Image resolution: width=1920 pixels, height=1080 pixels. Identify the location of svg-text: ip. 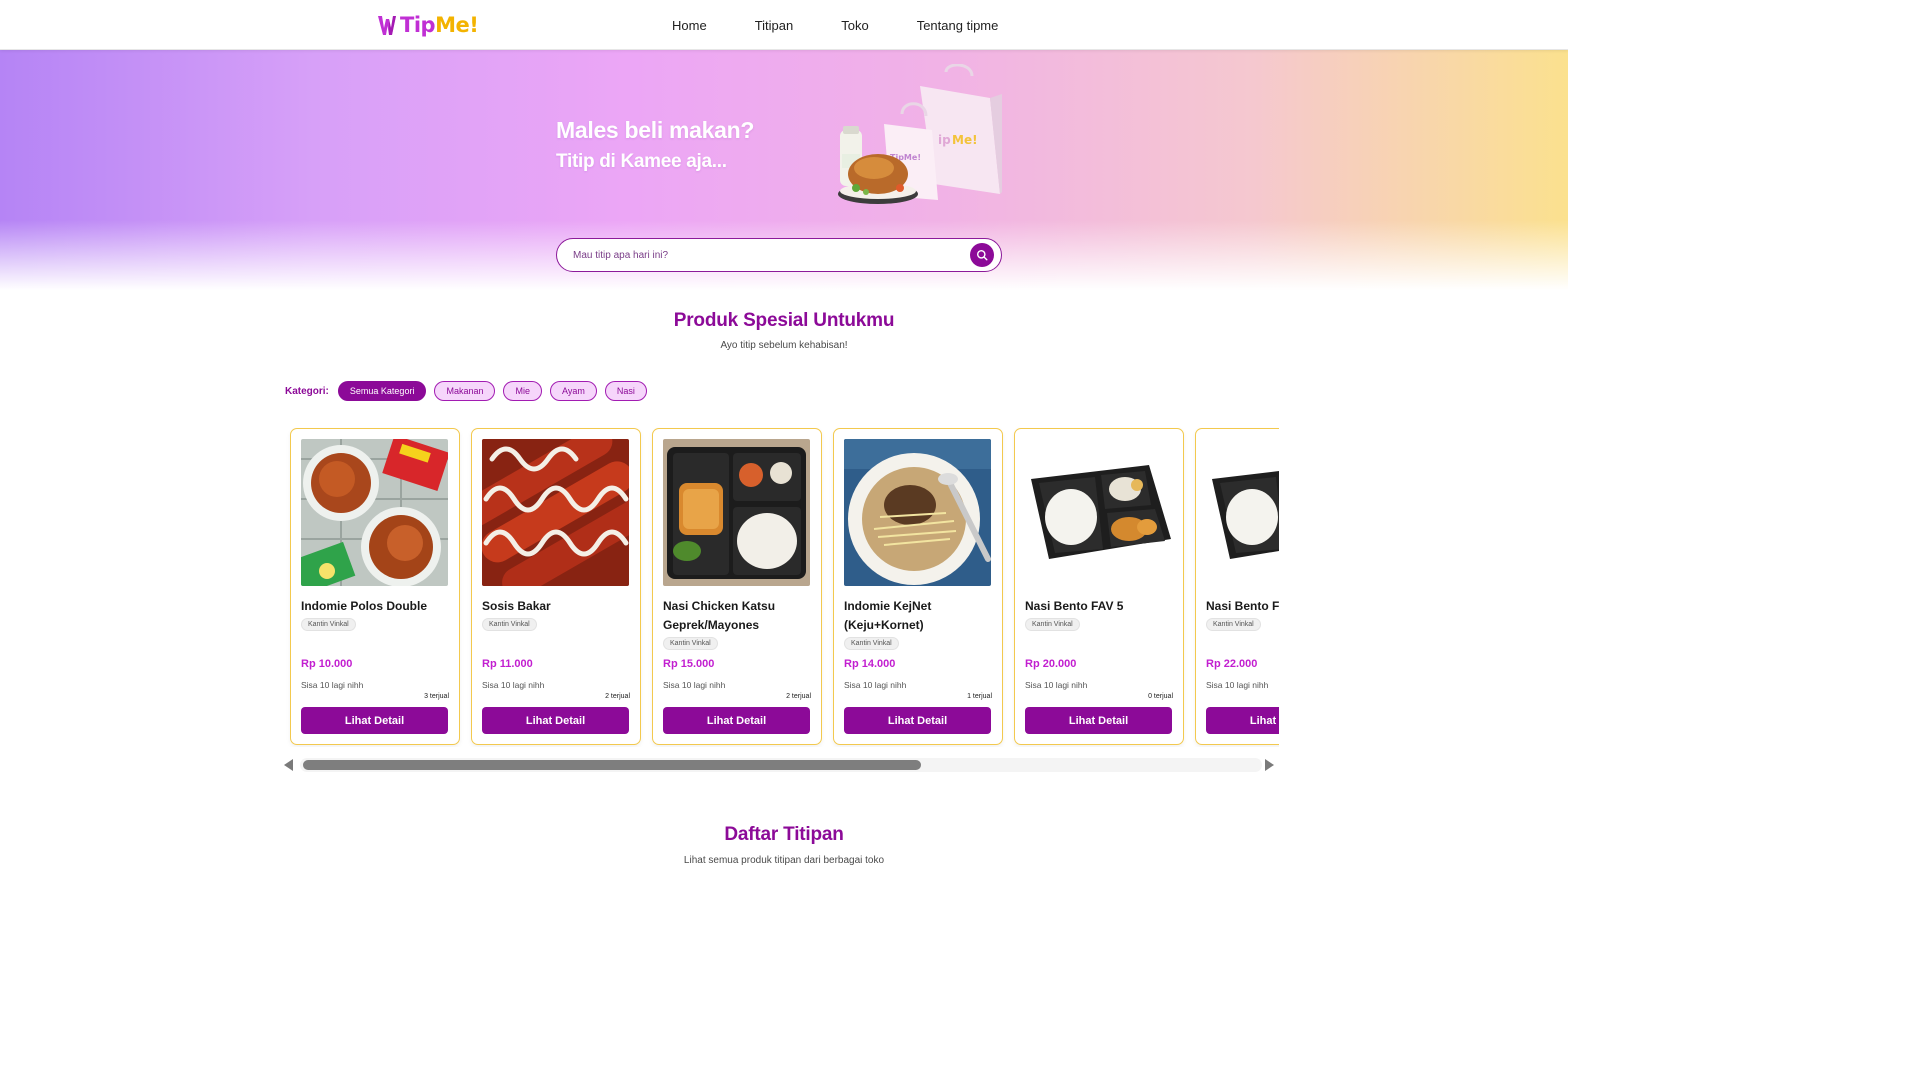
(944, 140).